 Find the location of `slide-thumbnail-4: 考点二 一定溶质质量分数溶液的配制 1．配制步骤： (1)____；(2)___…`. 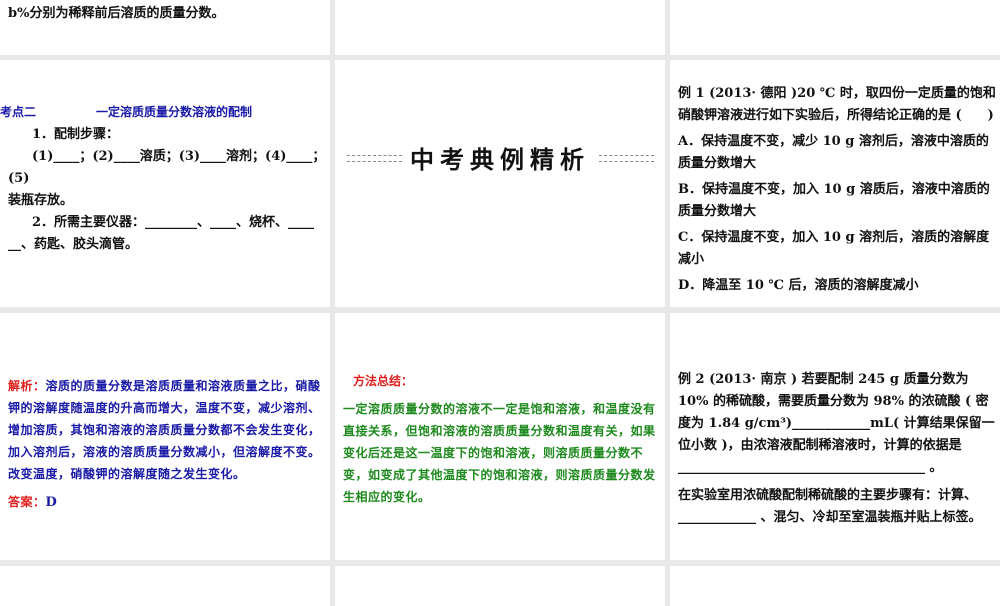

slide-thumbnail-4: 考点二 一定溶质质量分数溶液的配制 1．配制步骤： (1)____；(2)___… is located at coordinates (165, 183).